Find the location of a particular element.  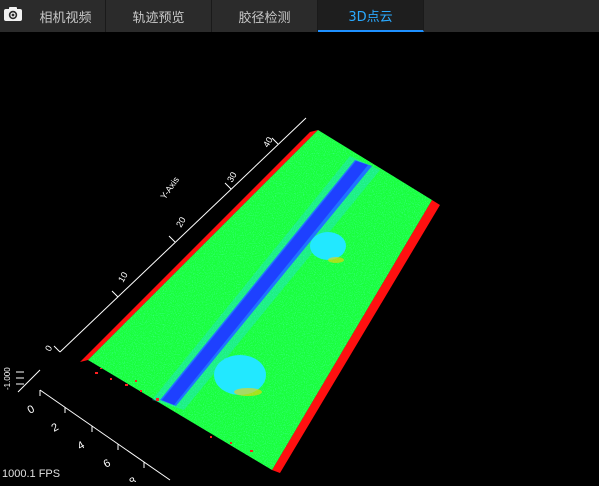

z-axis-label: -1.000 is located at coordinates (7, 378).